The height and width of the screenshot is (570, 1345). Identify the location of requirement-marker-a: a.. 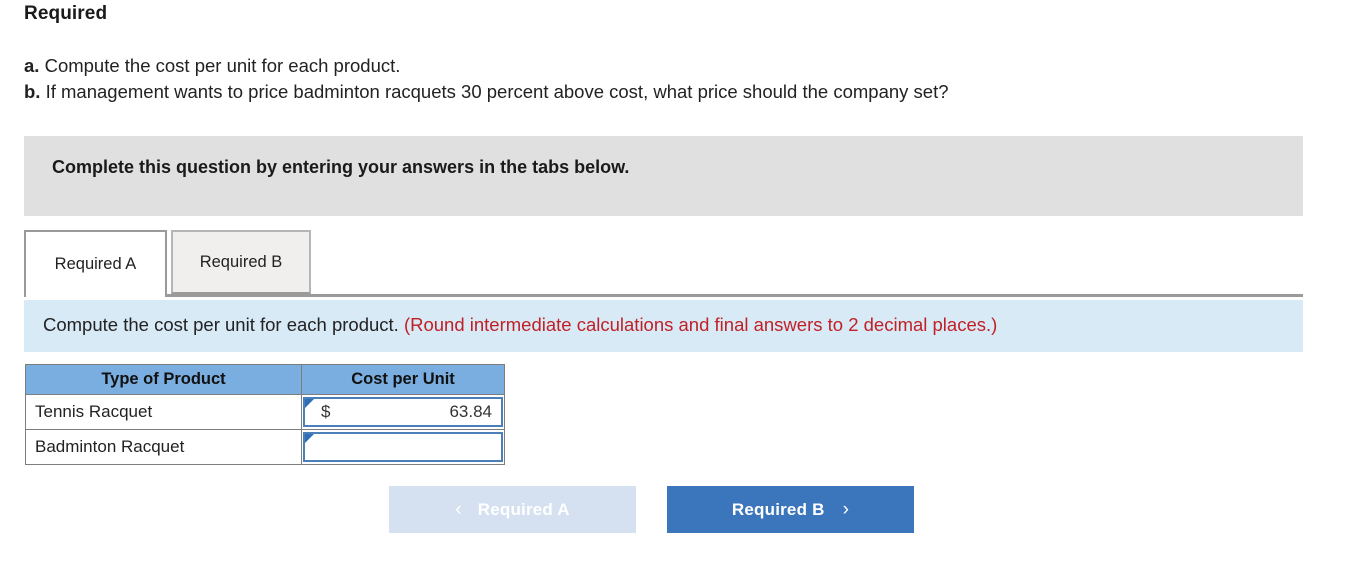
(32, 65).